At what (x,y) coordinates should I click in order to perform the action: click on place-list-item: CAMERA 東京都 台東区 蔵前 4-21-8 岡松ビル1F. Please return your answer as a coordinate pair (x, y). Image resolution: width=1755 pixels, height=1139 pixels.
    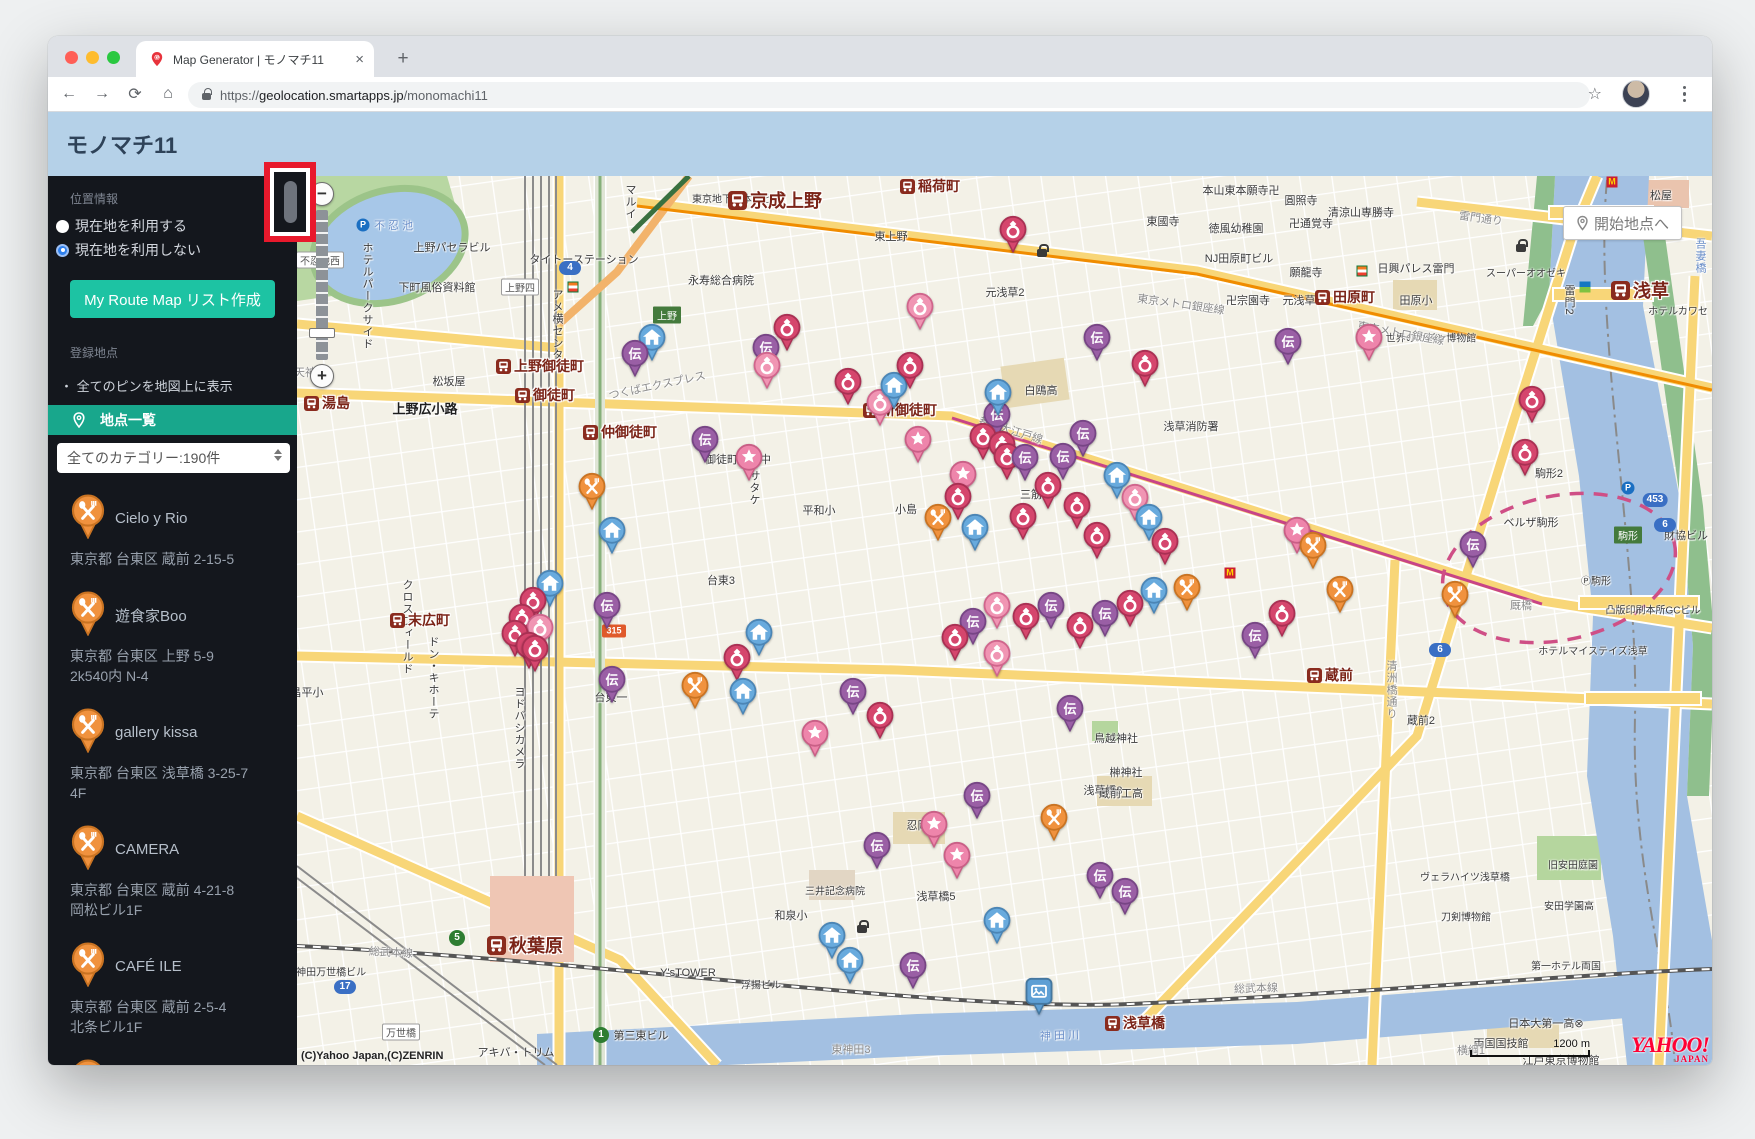
    Looking at the image, I should click on (183, 872).